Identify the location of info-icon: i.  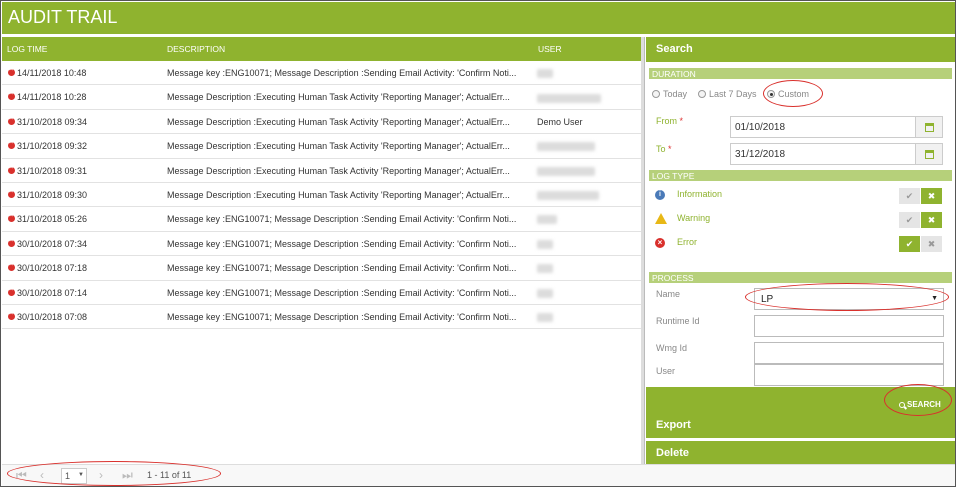
(660, 195).